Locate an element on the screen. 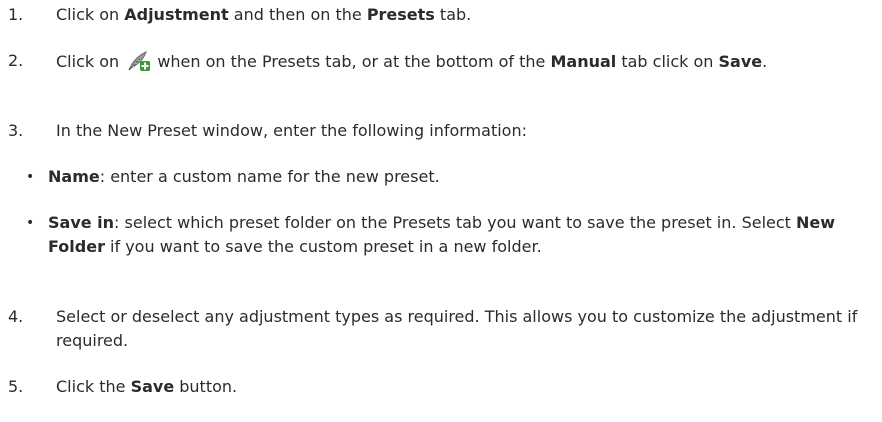 The height and width of the screenshot is (422, 882). save-button-term: Save is located at coordinates (152, 386).